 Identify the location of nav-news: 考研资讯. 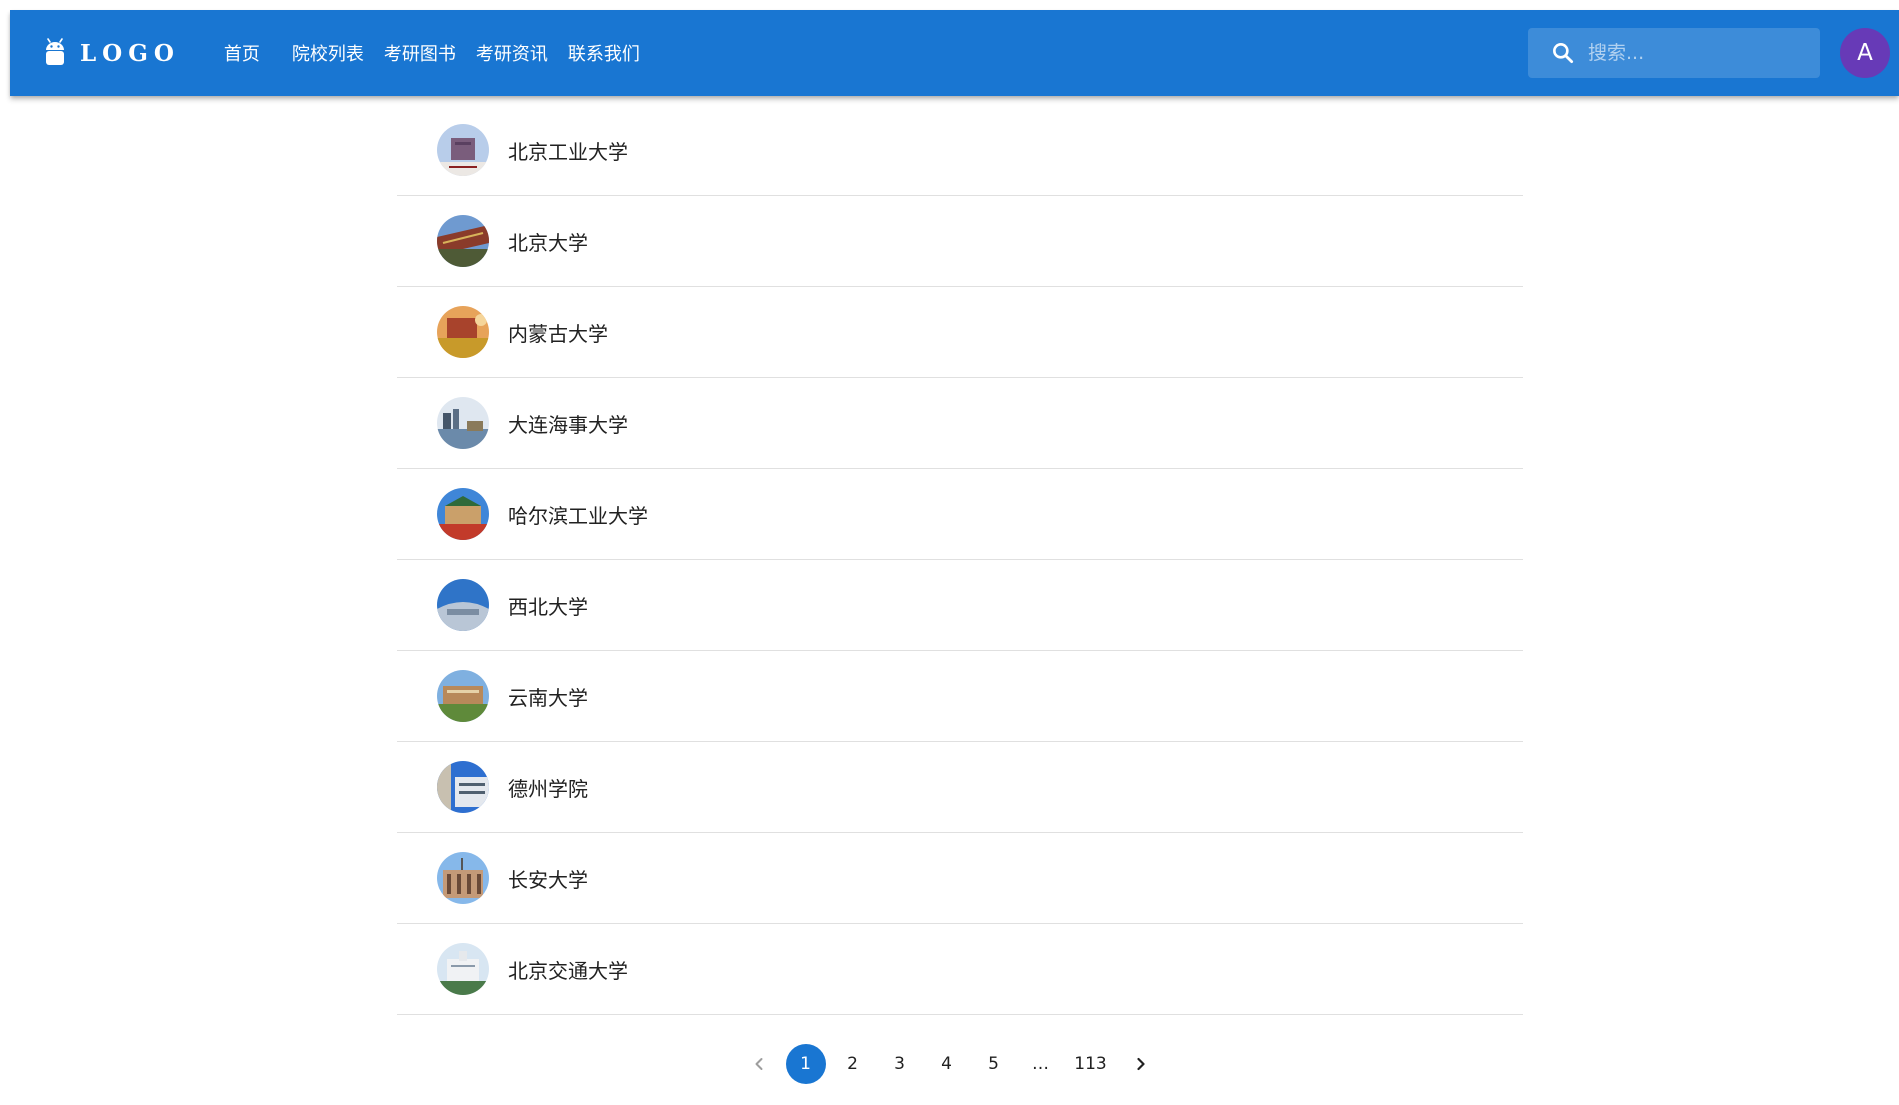
(512, 53).